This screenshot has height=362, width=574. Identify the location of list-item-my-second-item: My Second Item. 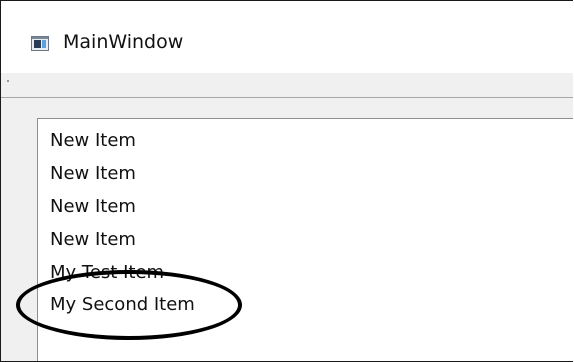
(122, 305).